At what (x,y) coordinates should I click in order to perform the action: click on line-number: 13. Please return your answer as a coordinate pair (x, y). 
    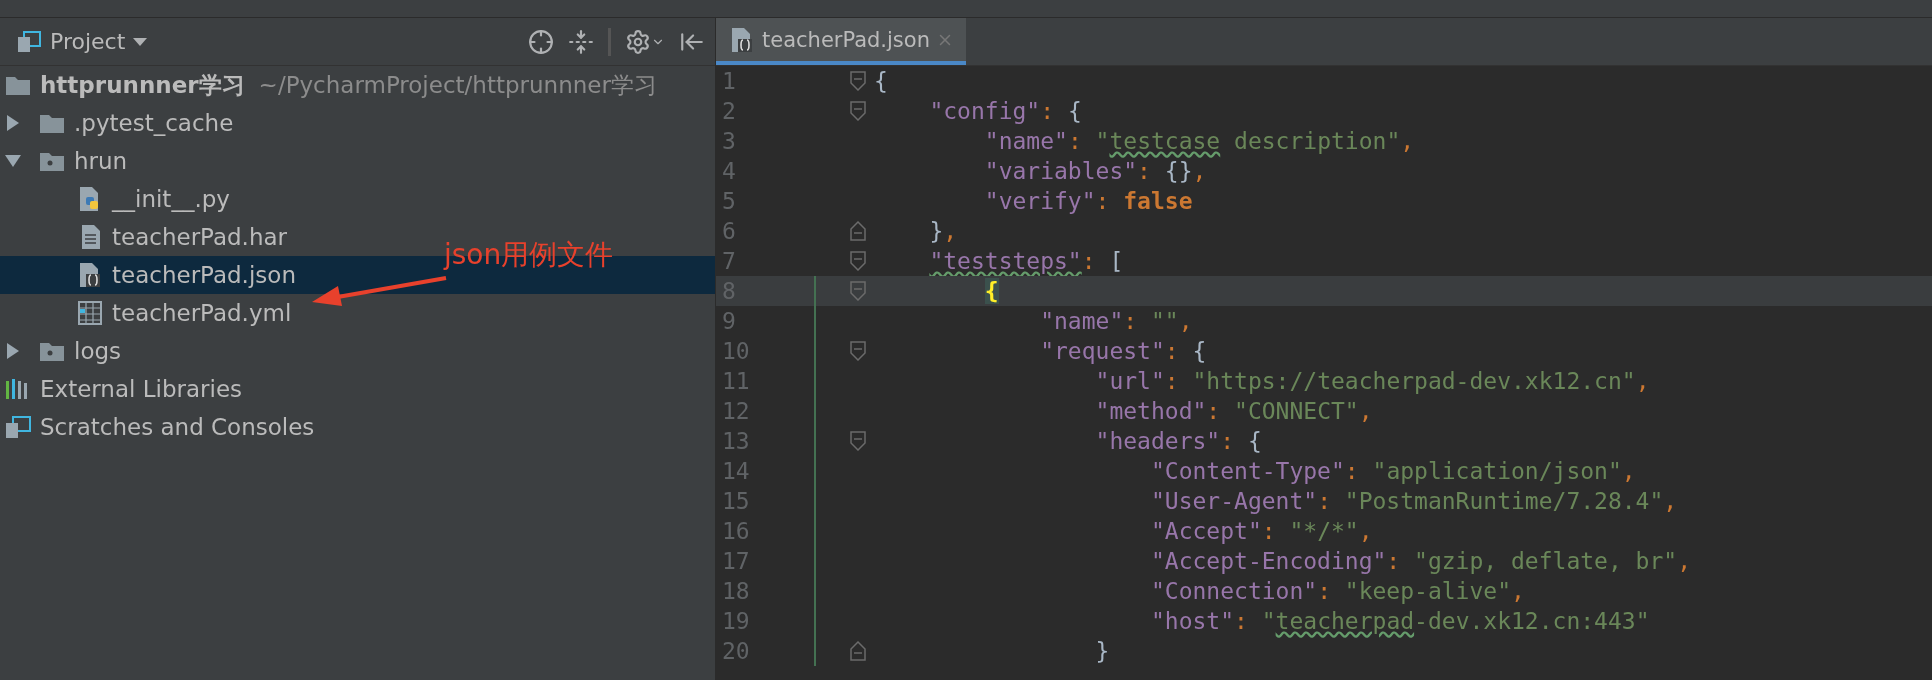
    Looking at the image, I should click on (736, 441).